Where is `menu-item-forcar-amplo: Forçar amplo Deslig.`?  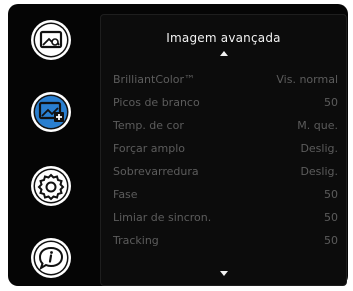
menu-item-forcar-amplo: Forçar amplo Deslig. is located at coordinates (225, 151).